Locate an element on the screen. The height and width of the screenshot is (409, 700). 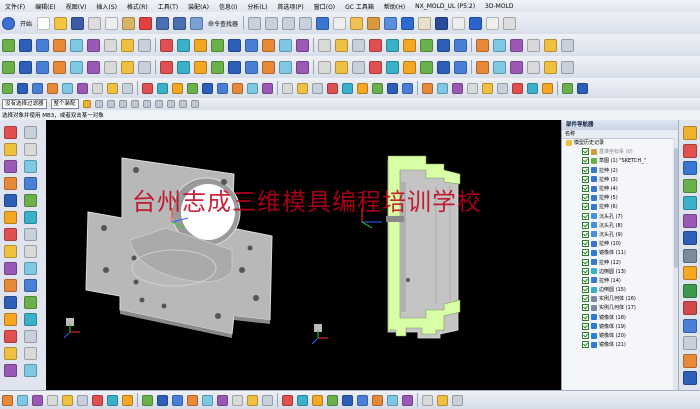
tree-item: 沉头孔 (8) is located at coordinates (617, 225).